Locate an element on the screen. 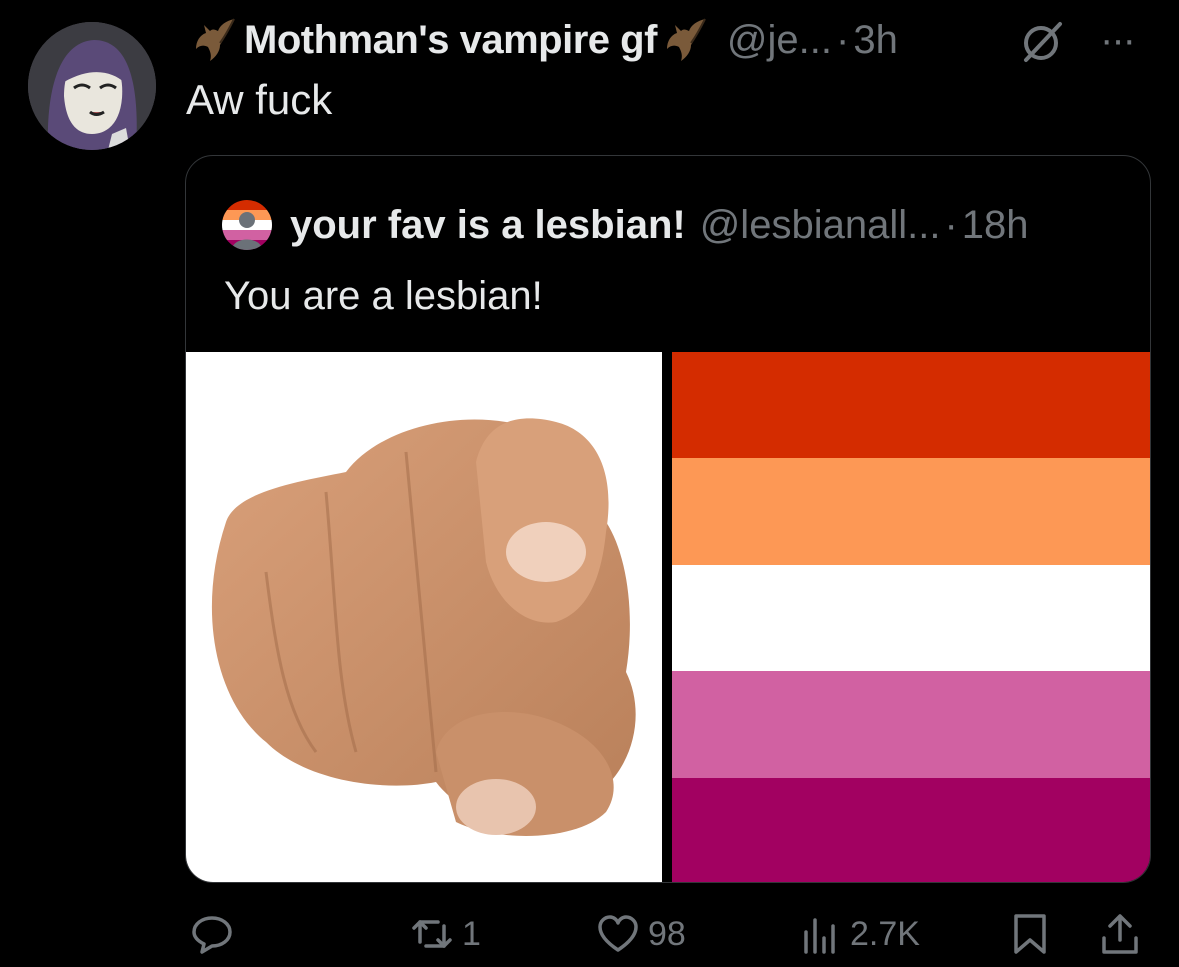 The image size is (1179, 967). view-count: 2.7K is located at coordinates (885, 933).